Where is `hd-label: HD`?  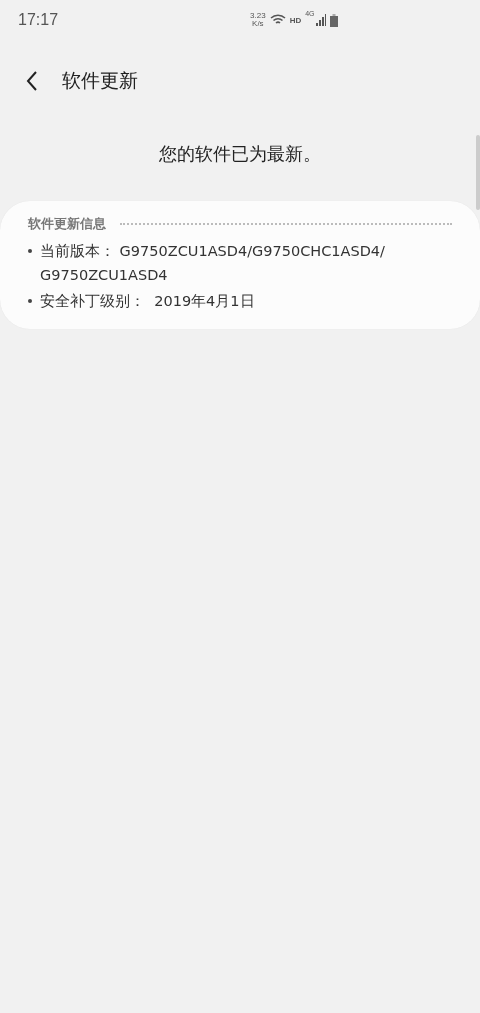 hd-label: HD is located at coordinates (295, 20).